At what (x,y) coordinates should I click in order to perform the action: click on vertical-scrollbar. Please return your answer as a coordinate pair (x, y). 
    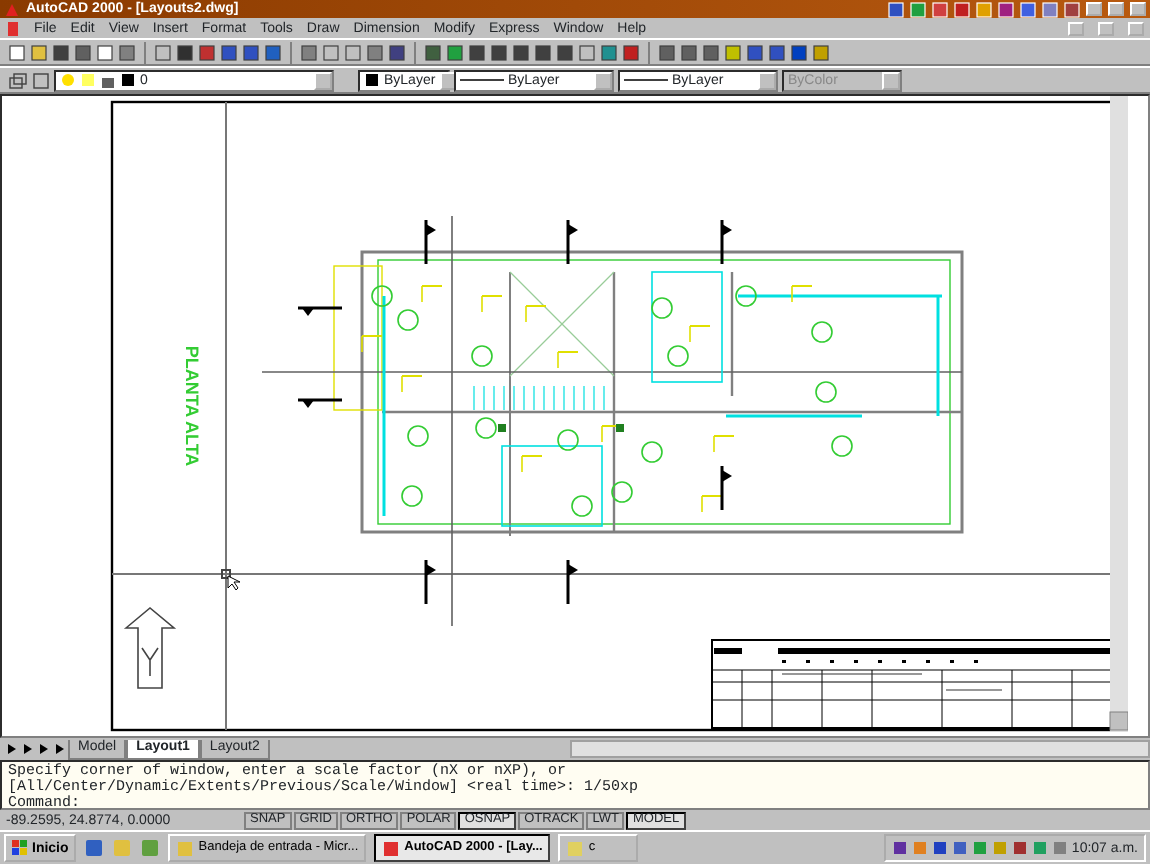
    Looking at the image, I should click on (1118, 414).